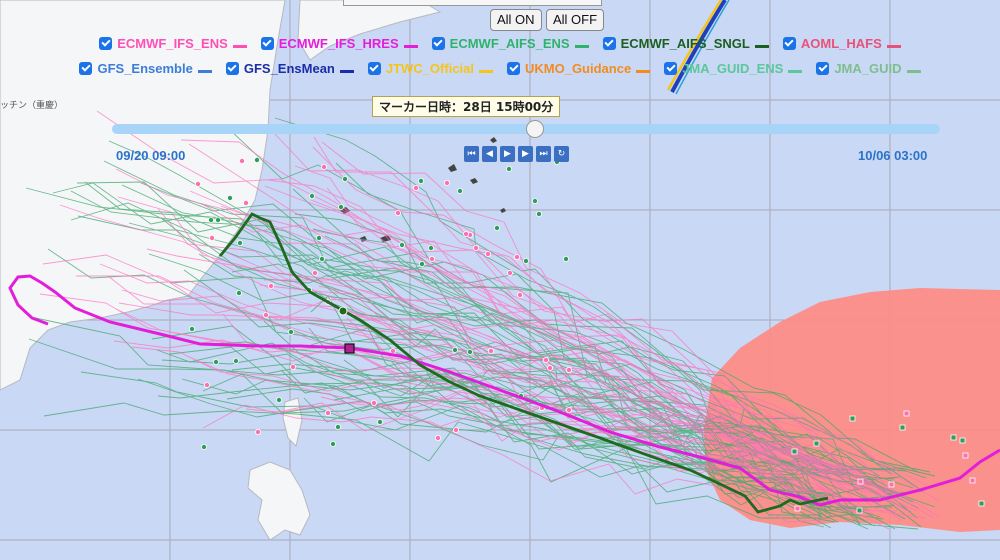 The width and height of the screenshot is (1000, 560). What do you see at coordinates (343, 311) in the screenshot?
I see `aifs-marker` at bounding box center [343, 311].